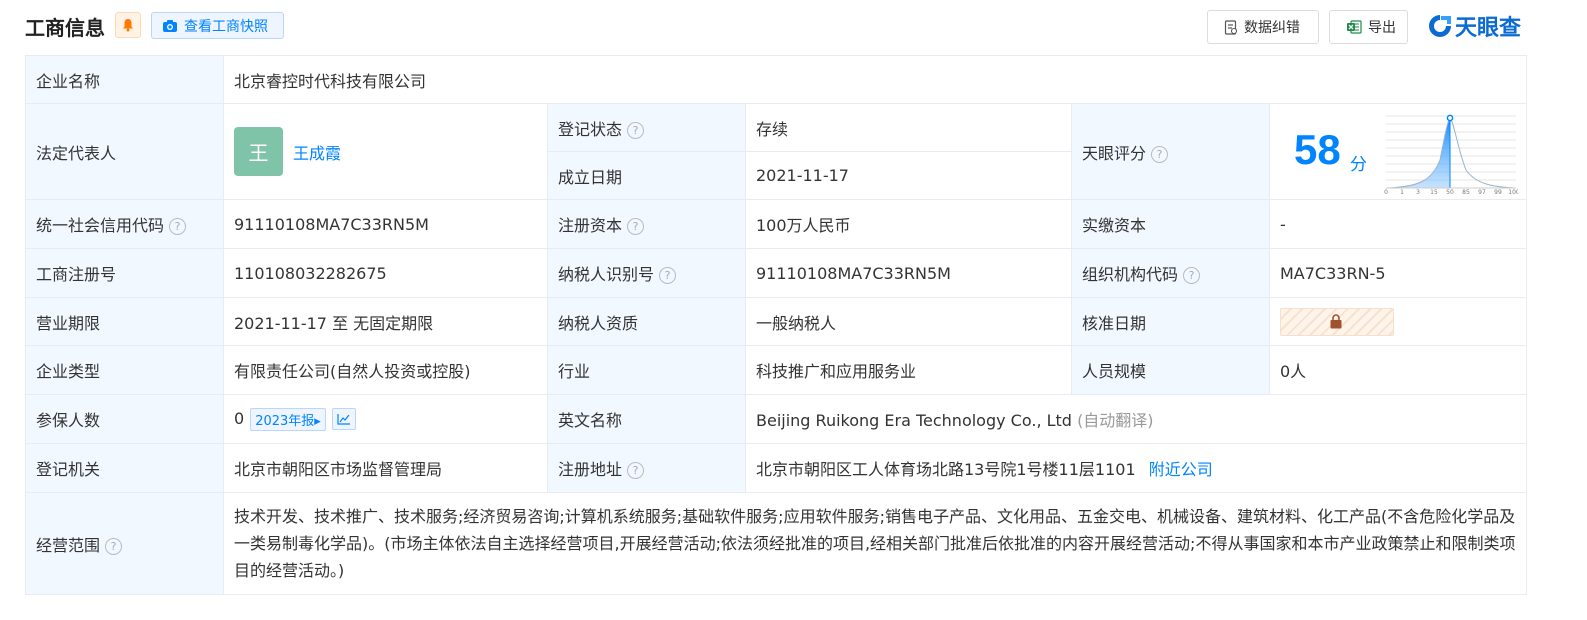 The image size is (1587, 620). What do you see at coordinates (793, 26) in the screenshot?
I see `section-header: 工商信息 查看工商快照 数据纠错 导出 天眼查` at bounding box center [793, 26].